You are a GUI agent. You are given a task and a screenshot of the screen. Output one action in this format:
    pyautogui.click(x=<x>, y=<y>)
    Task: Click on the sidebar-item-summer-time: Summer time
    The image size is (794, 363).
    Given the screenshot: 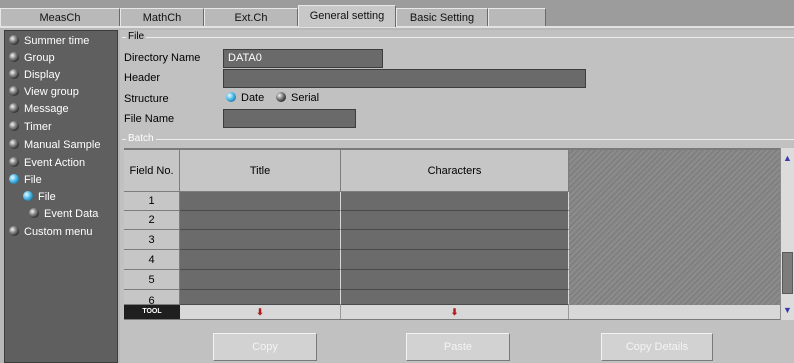 What is the action you would take?
    pyautogui.click(x=49, y=41)
    